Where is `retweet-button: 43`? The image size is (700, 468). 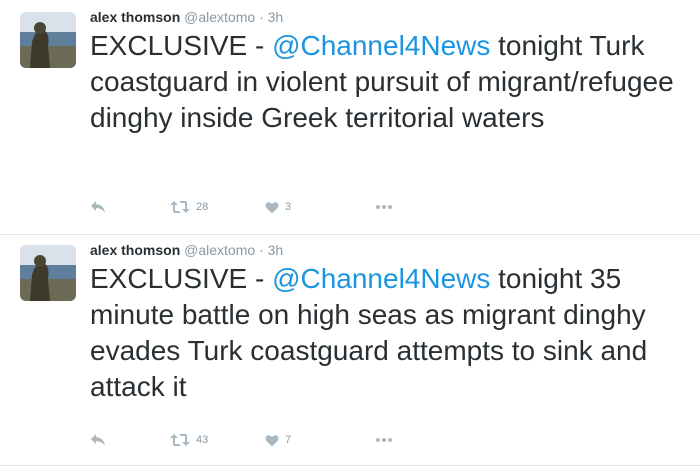
retweet-button: 43 is located at coordinates (189, 440).